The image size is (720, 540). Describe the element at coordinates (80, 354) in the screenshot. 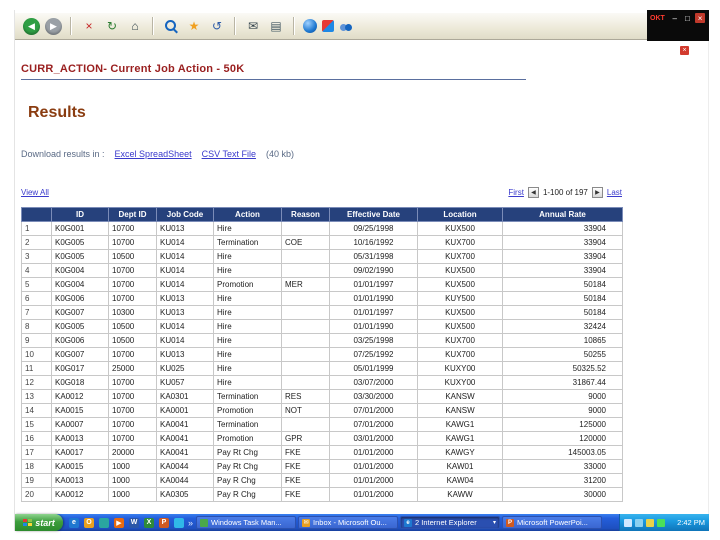

I see `cell-id: K0G007` at that location.